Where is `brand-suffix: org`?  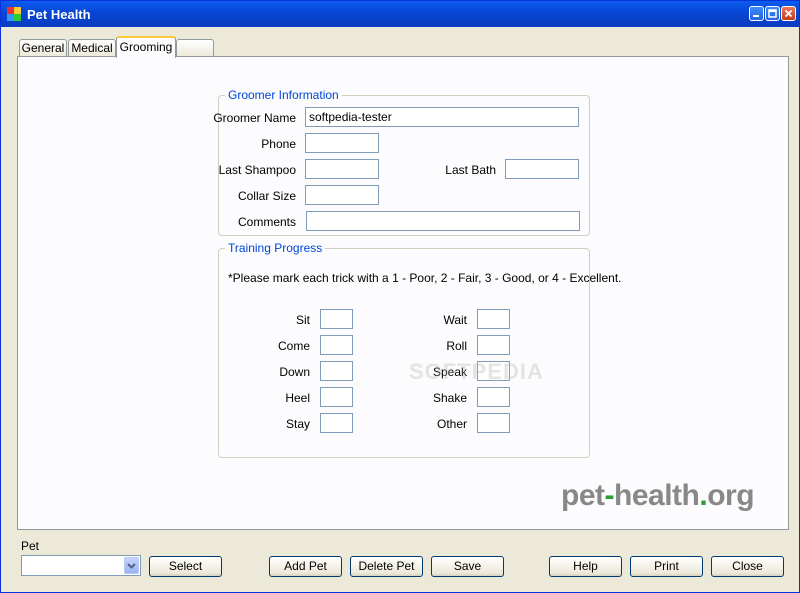 brand-suffix: org is located at coordinates (731, 495).